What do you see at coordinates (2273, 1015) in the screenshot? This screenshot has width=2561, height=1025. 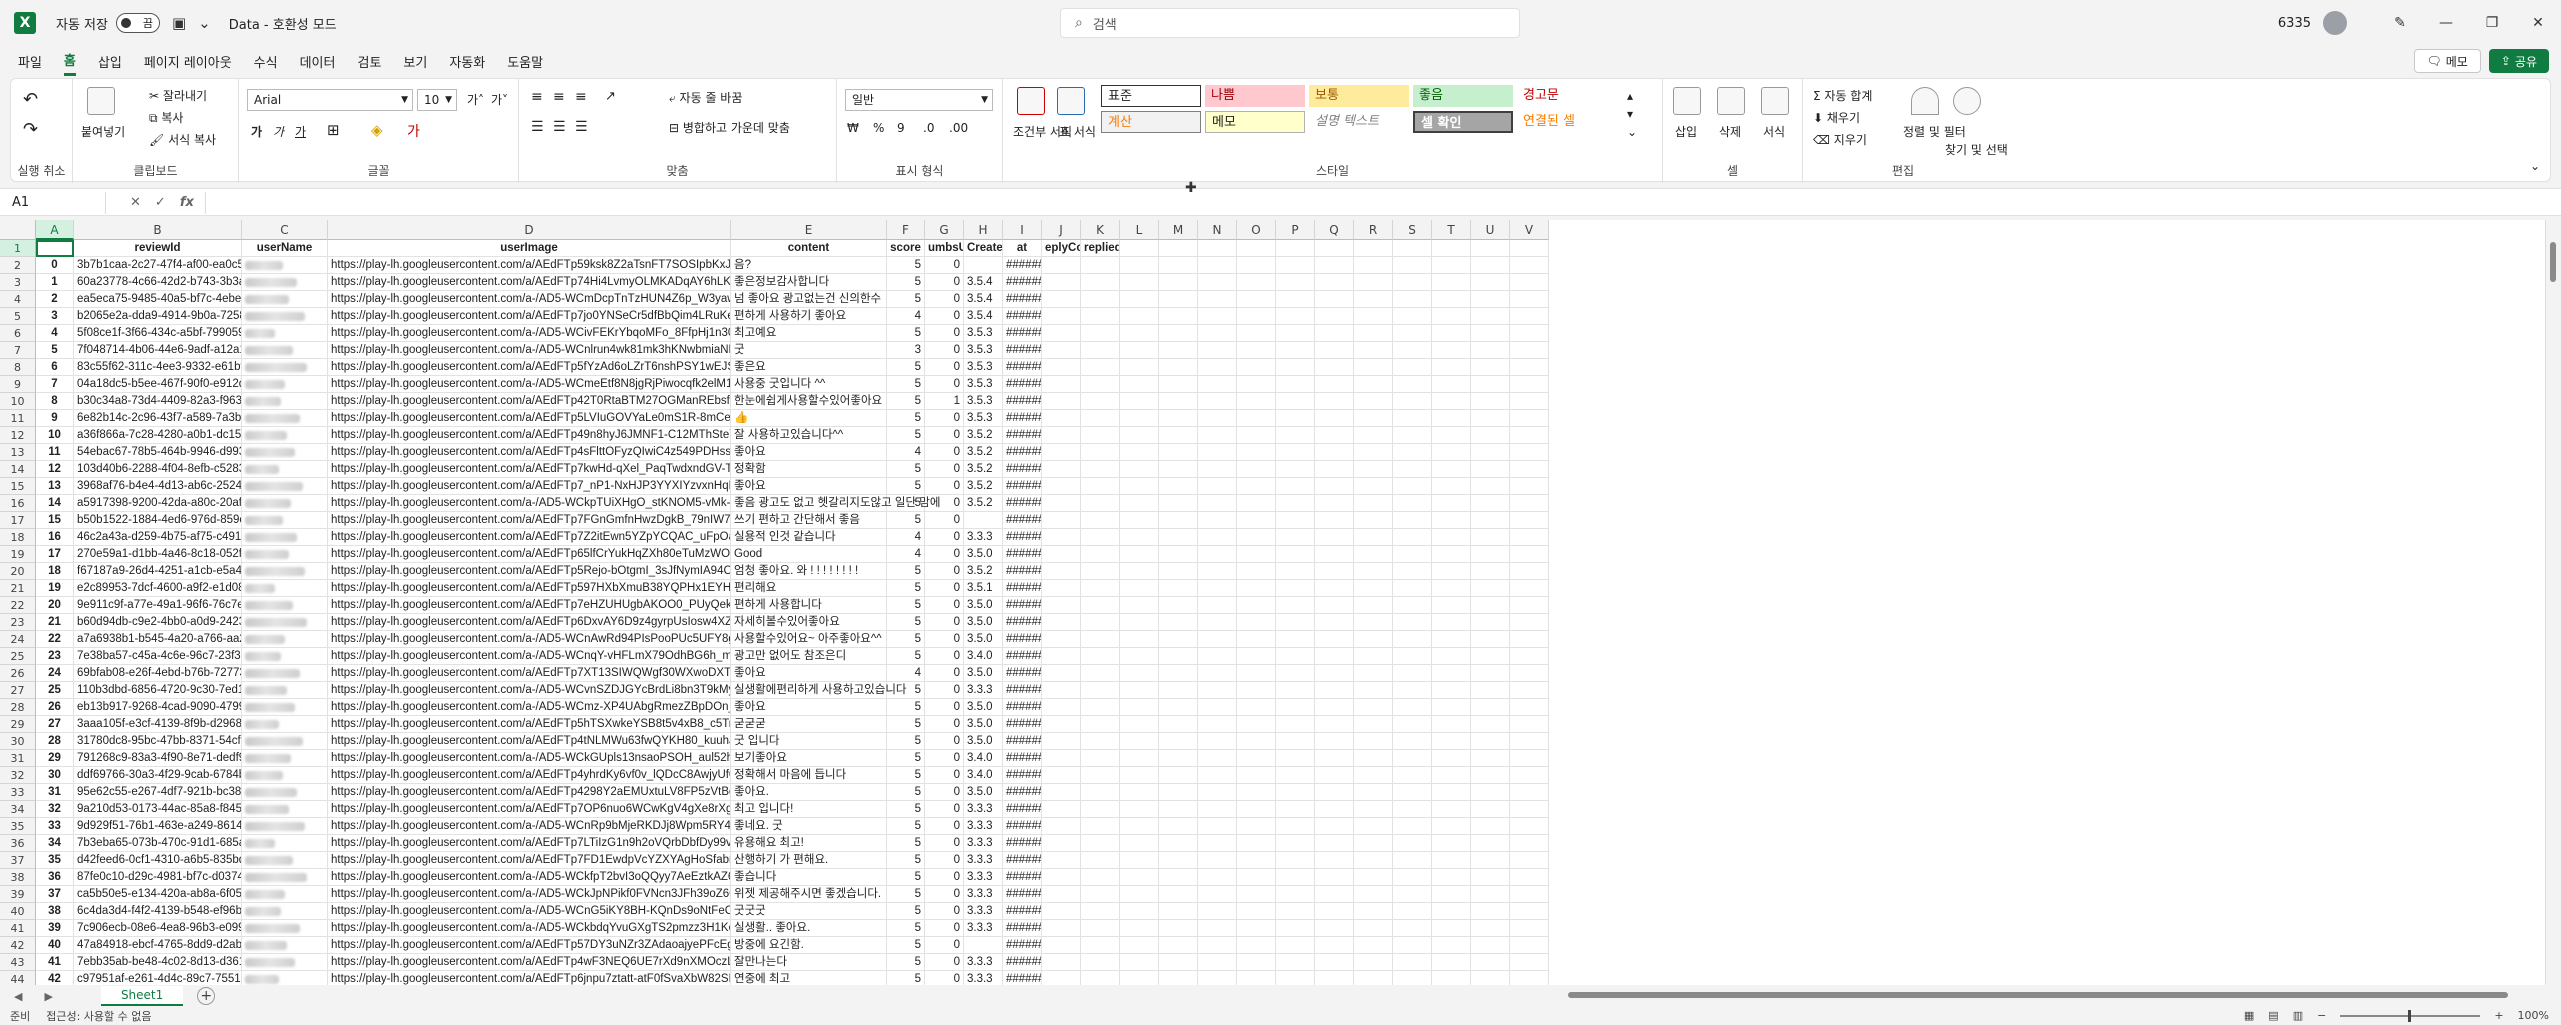 I see `page-layout-view-icon: ▤` at bounding box center [2273, 1015].